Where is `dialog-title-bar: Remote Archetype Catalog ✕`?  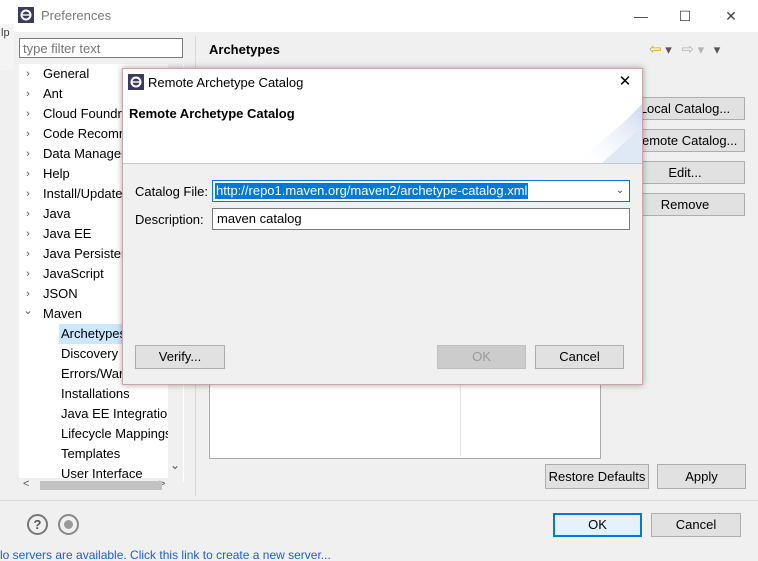
dialog-title-bar: Remote Archetype Catalog ✕ is located at coordinates (382, 82).